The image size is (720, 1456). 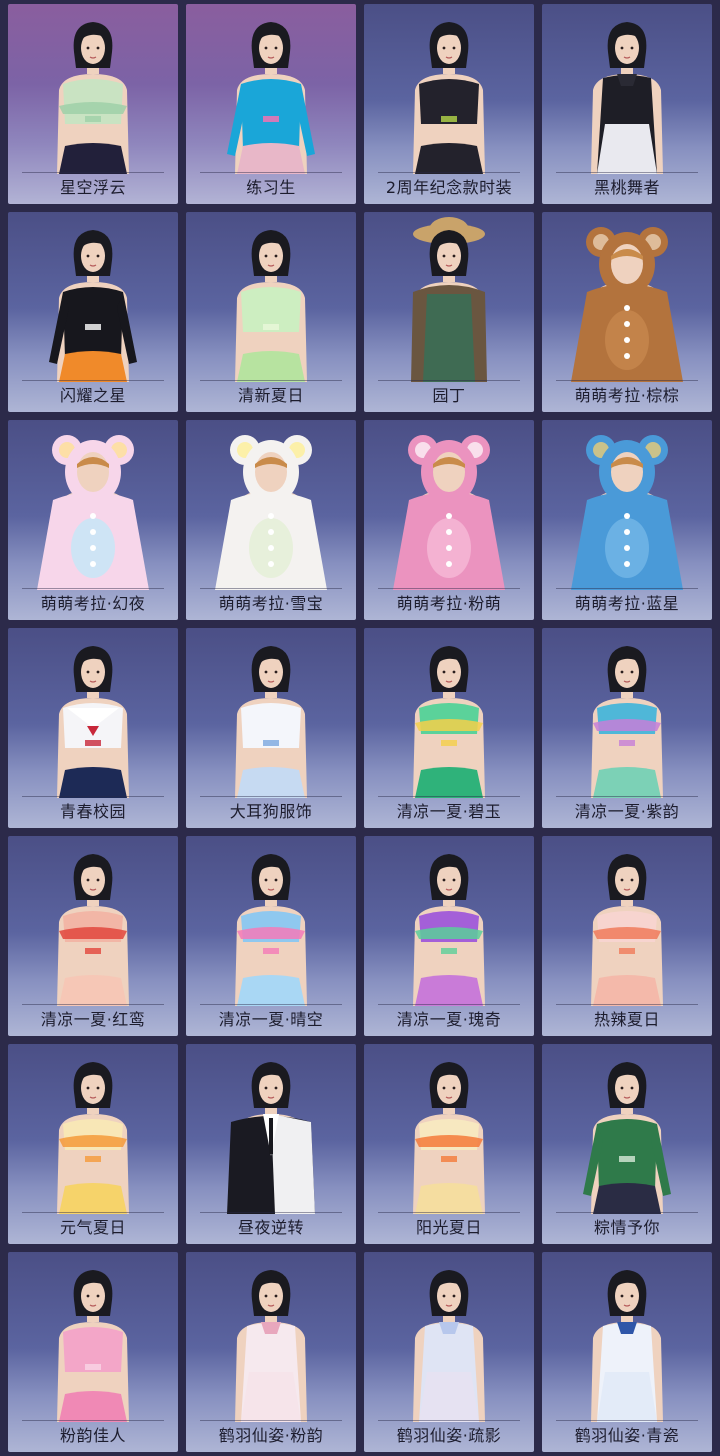 I want to click on outfit-name: 园丁, so click(x=449, y=395).